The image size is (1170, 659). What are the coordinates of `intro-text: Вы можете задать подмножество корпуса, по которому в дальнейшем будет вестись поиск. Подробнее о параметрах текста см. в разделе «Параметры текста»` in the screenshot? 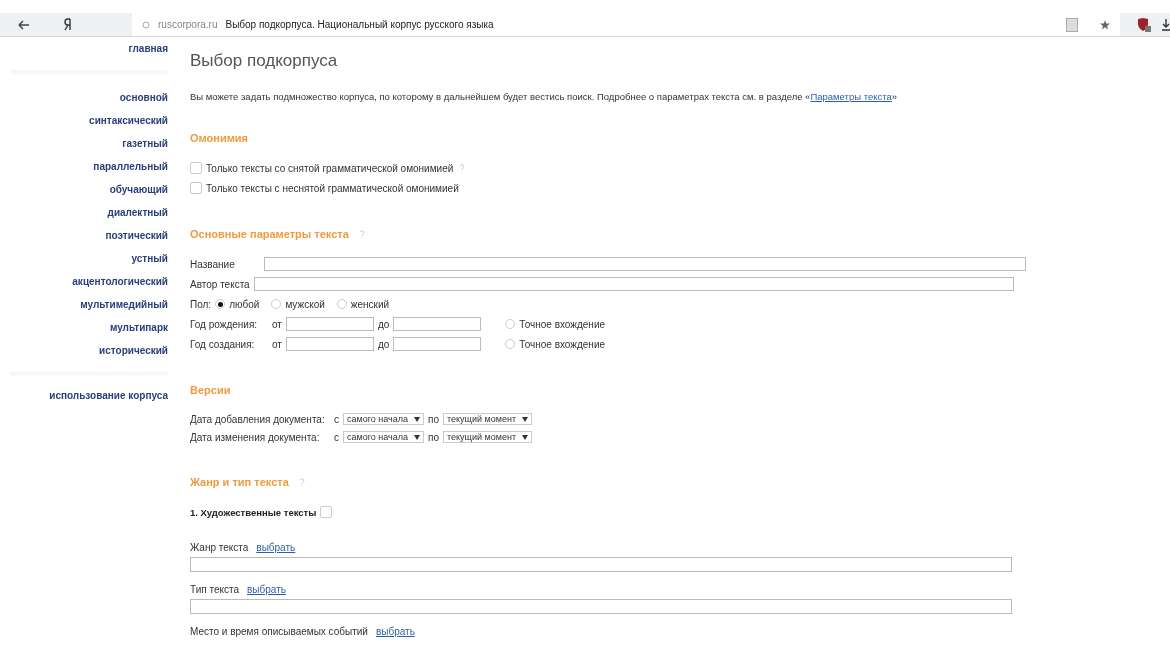 It's located at (544, 96).